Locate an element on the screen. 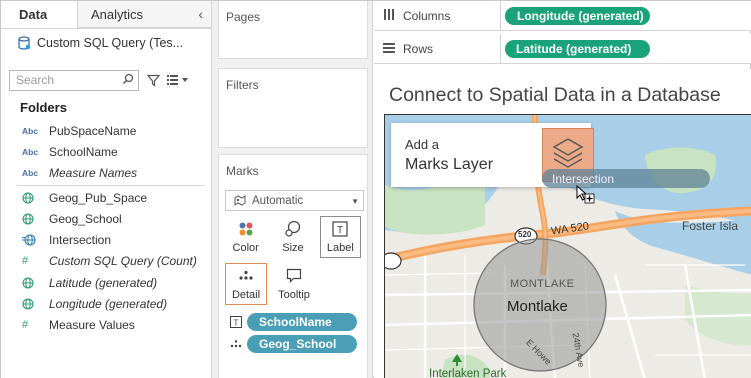 This screenshot has height=378, width=751. size-button: Size is located at coordinates (292, 237).